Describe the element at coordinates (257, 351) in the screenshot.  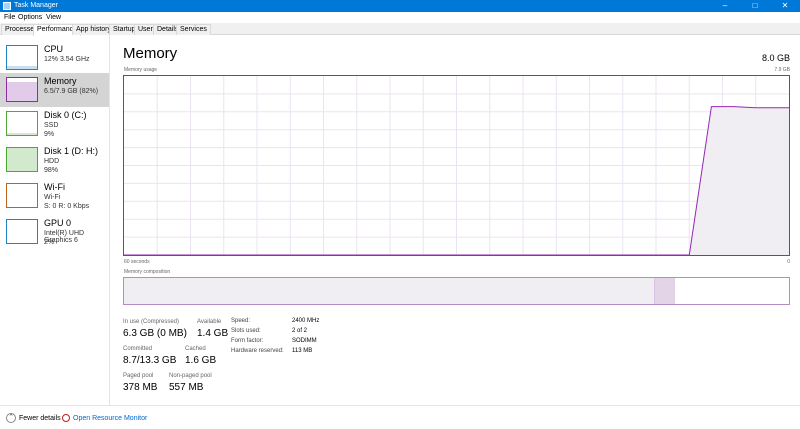
I see `spec-hw-reserved-label: Hardware reserved:` at that location.